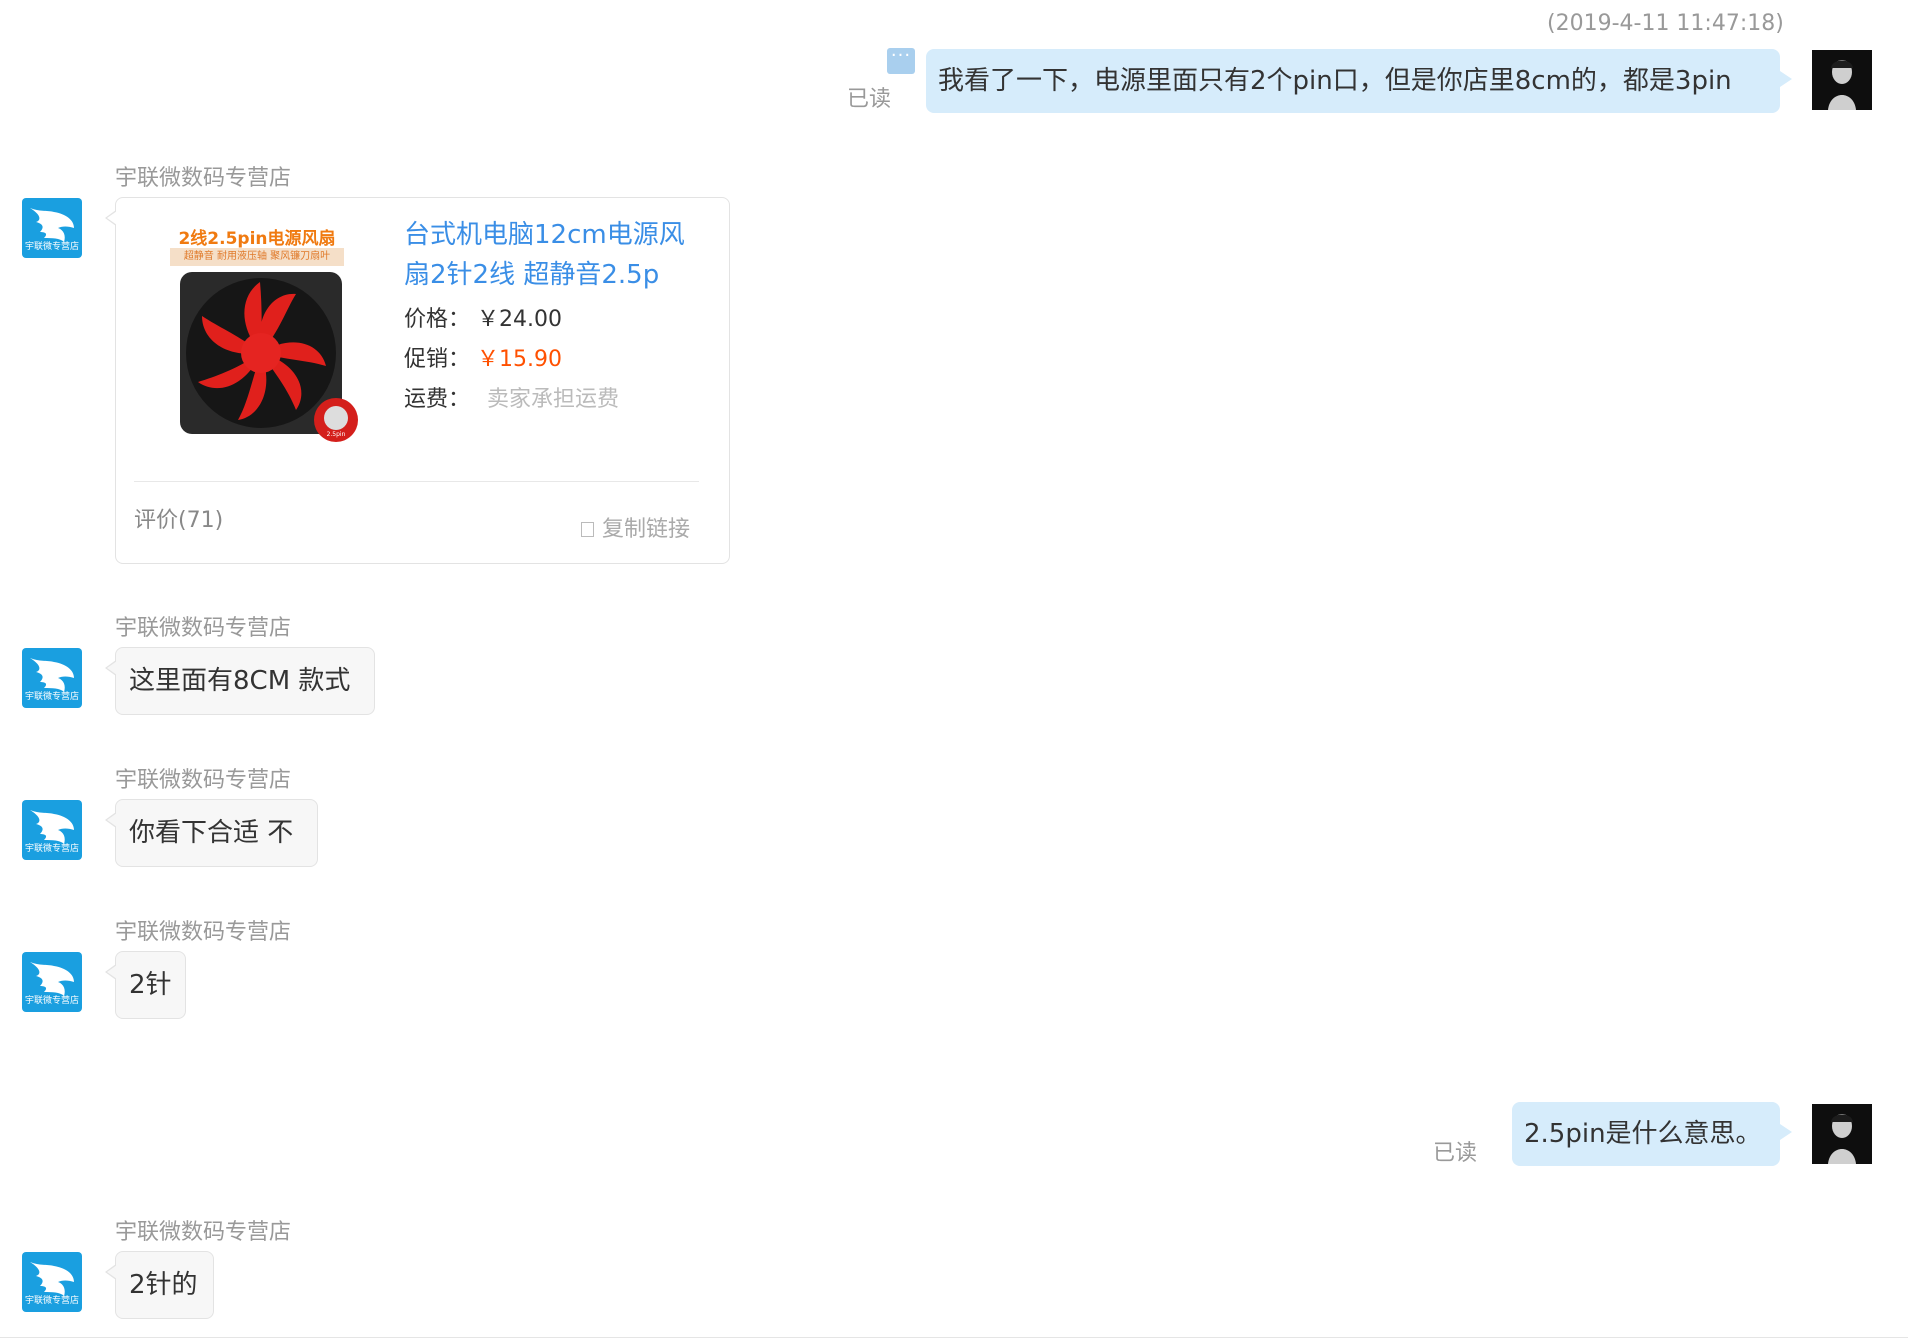 This screenshot has height=1340, width=1908. I want to click on copy-icon, so click(587, 529).